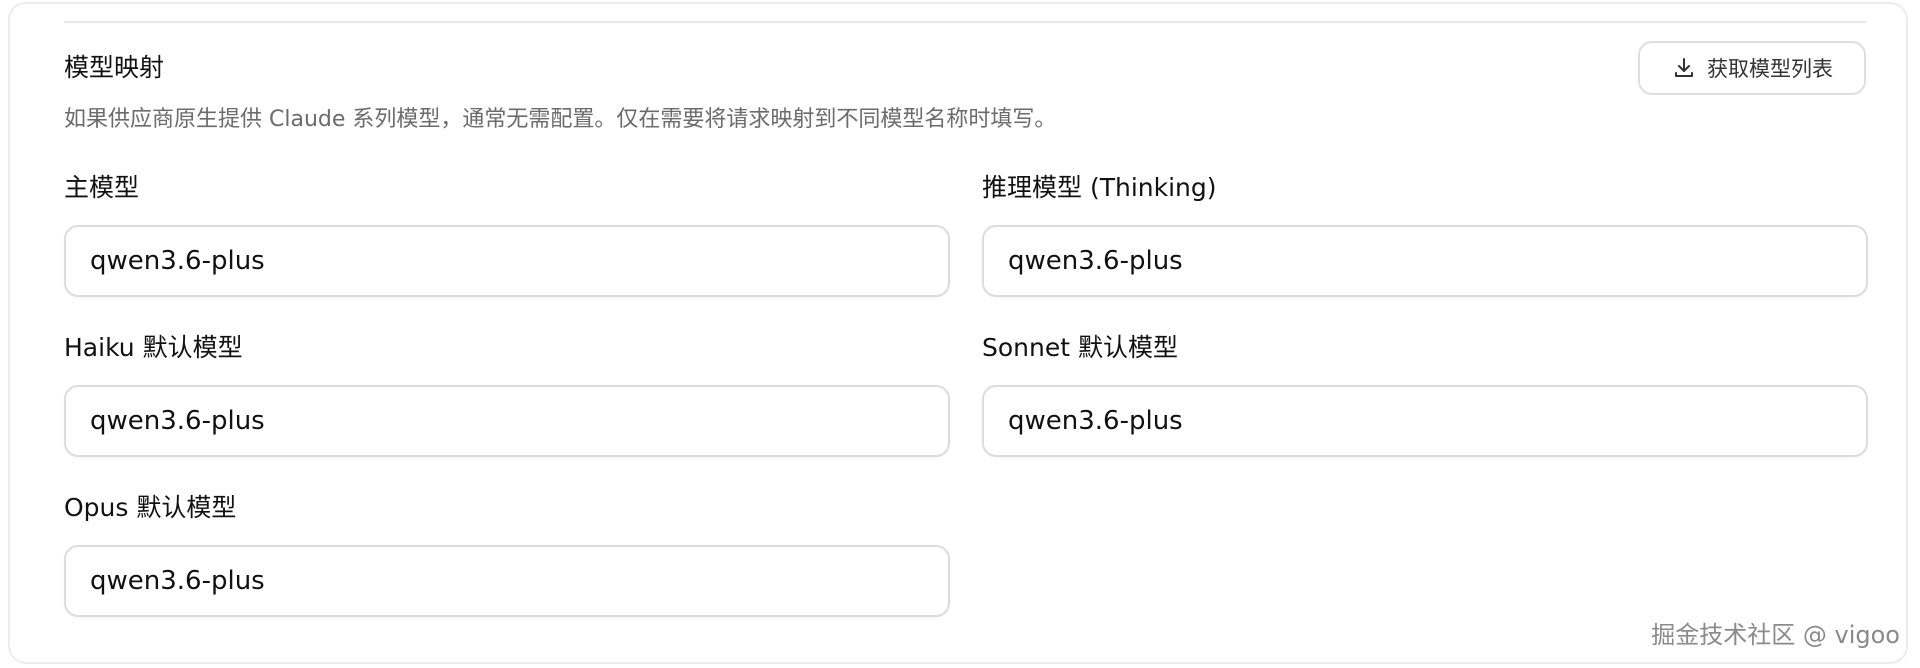 This screenshot has width=1920, height=668. I want to click on opus-model-input, so click(507, 581).